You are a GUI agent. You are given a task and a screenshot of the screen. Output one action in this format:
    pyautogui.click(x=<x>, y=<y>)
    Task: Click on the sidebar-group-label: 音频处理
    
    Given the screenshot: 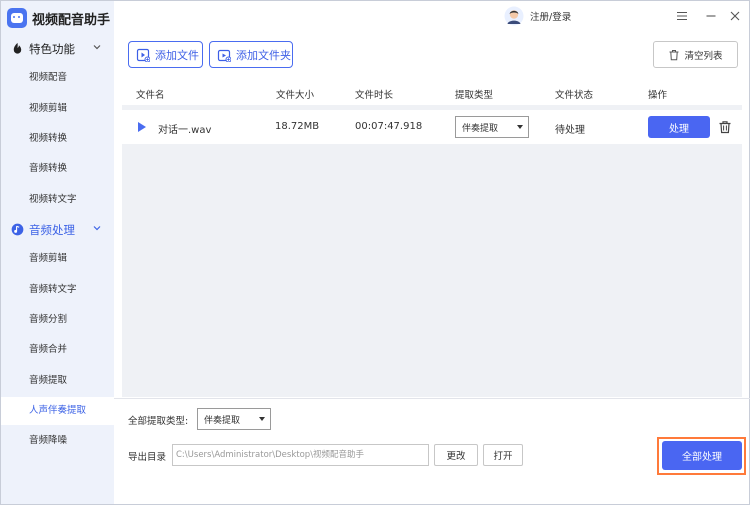 What is the action you would take?
    pyautogui.click(x=52, y=230)
    